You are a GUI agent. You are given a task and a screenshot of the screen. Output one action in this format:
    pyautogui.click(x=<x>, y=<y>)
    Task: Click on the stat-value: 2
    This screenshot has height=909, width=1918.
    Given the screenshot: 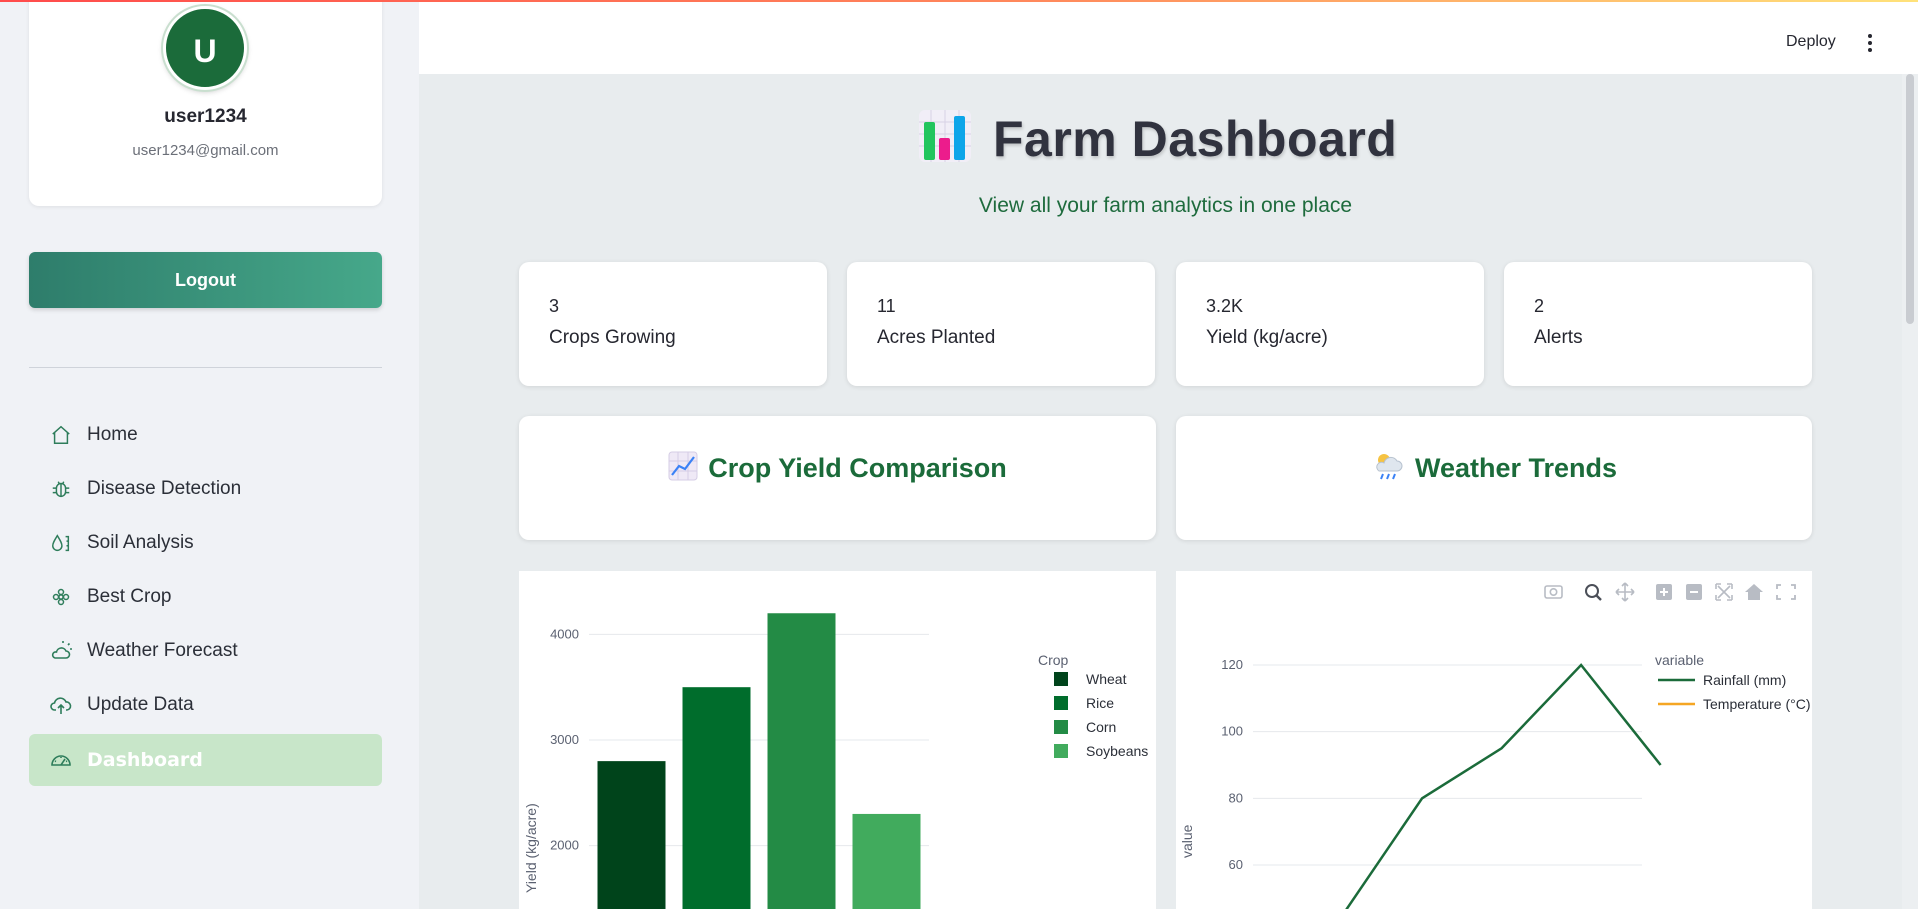 What is the action you would take?
    pyautogui.click(x=1539, y=306)
    